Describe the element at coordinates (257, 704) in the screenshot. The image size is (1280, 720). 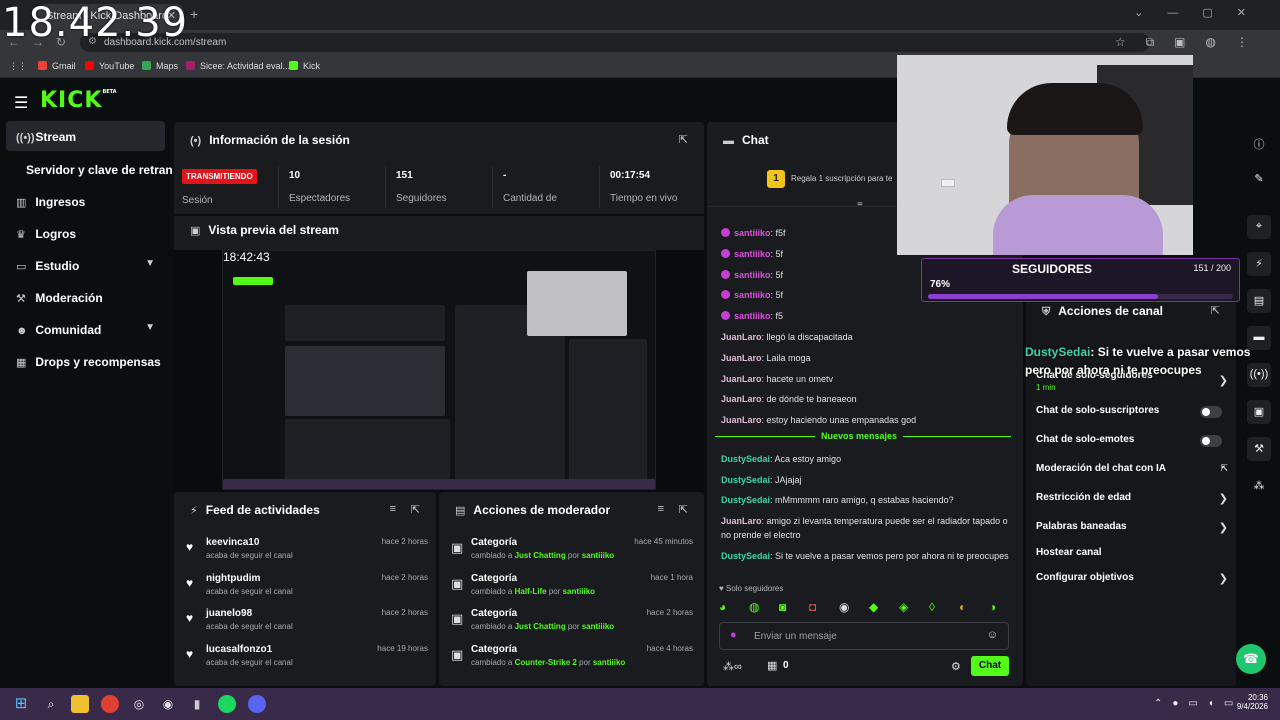
I see `discord-icon` at that location.